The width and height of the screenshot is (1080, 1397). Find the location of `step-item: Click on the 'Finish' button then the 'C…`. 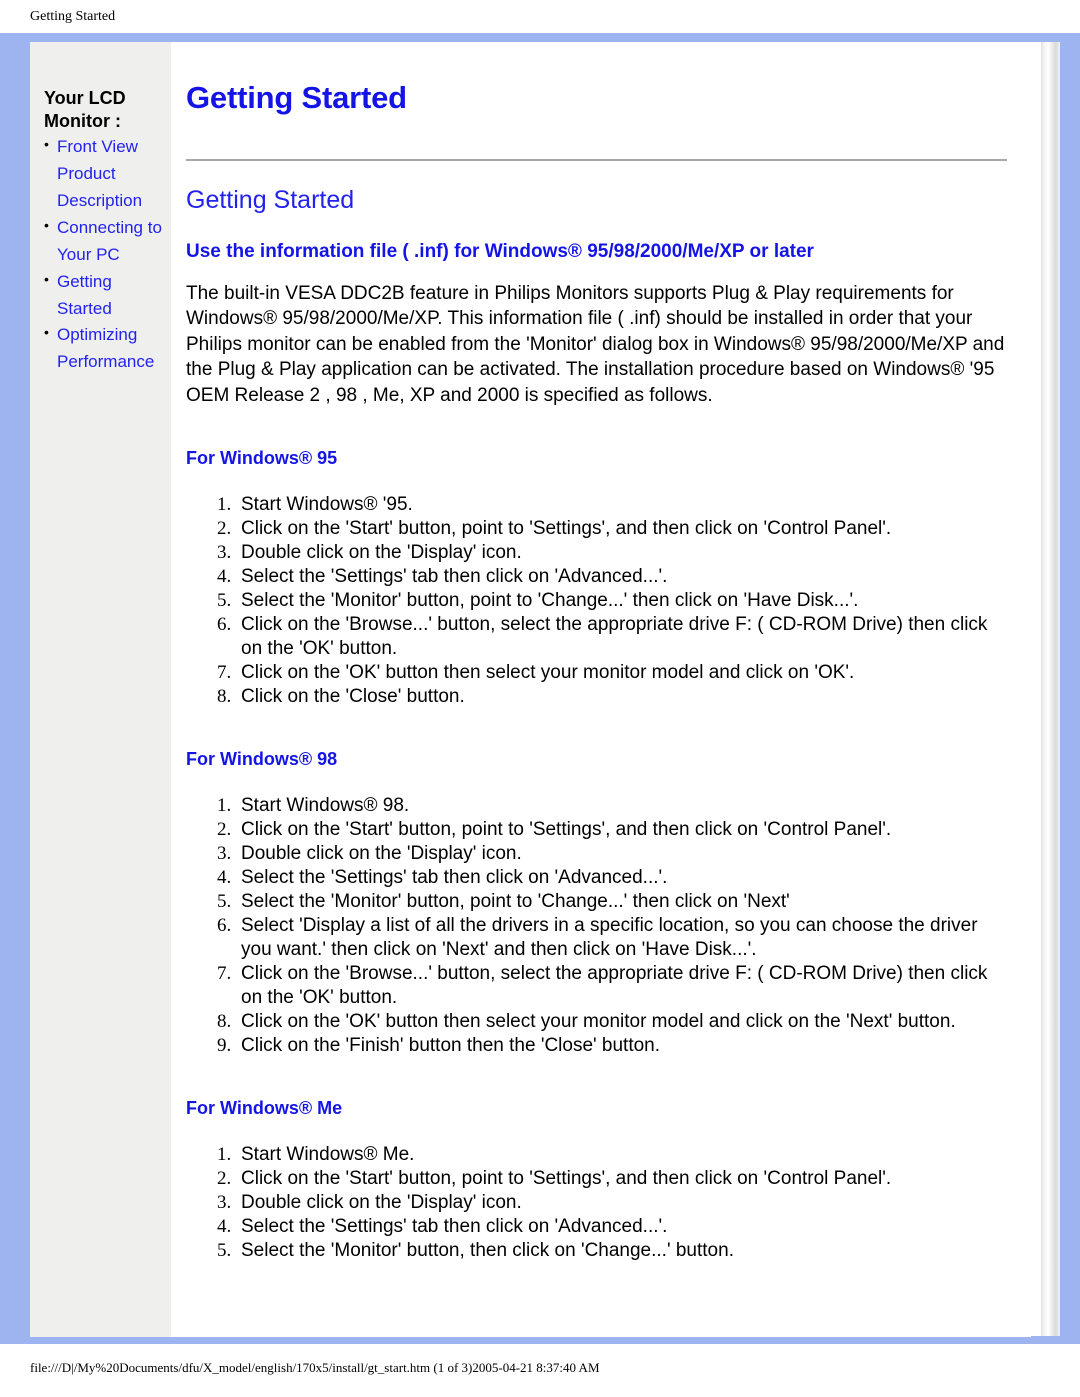

step-item: Click on the 'Finish' button then the 'C… is located at coordinates (621, 1046).